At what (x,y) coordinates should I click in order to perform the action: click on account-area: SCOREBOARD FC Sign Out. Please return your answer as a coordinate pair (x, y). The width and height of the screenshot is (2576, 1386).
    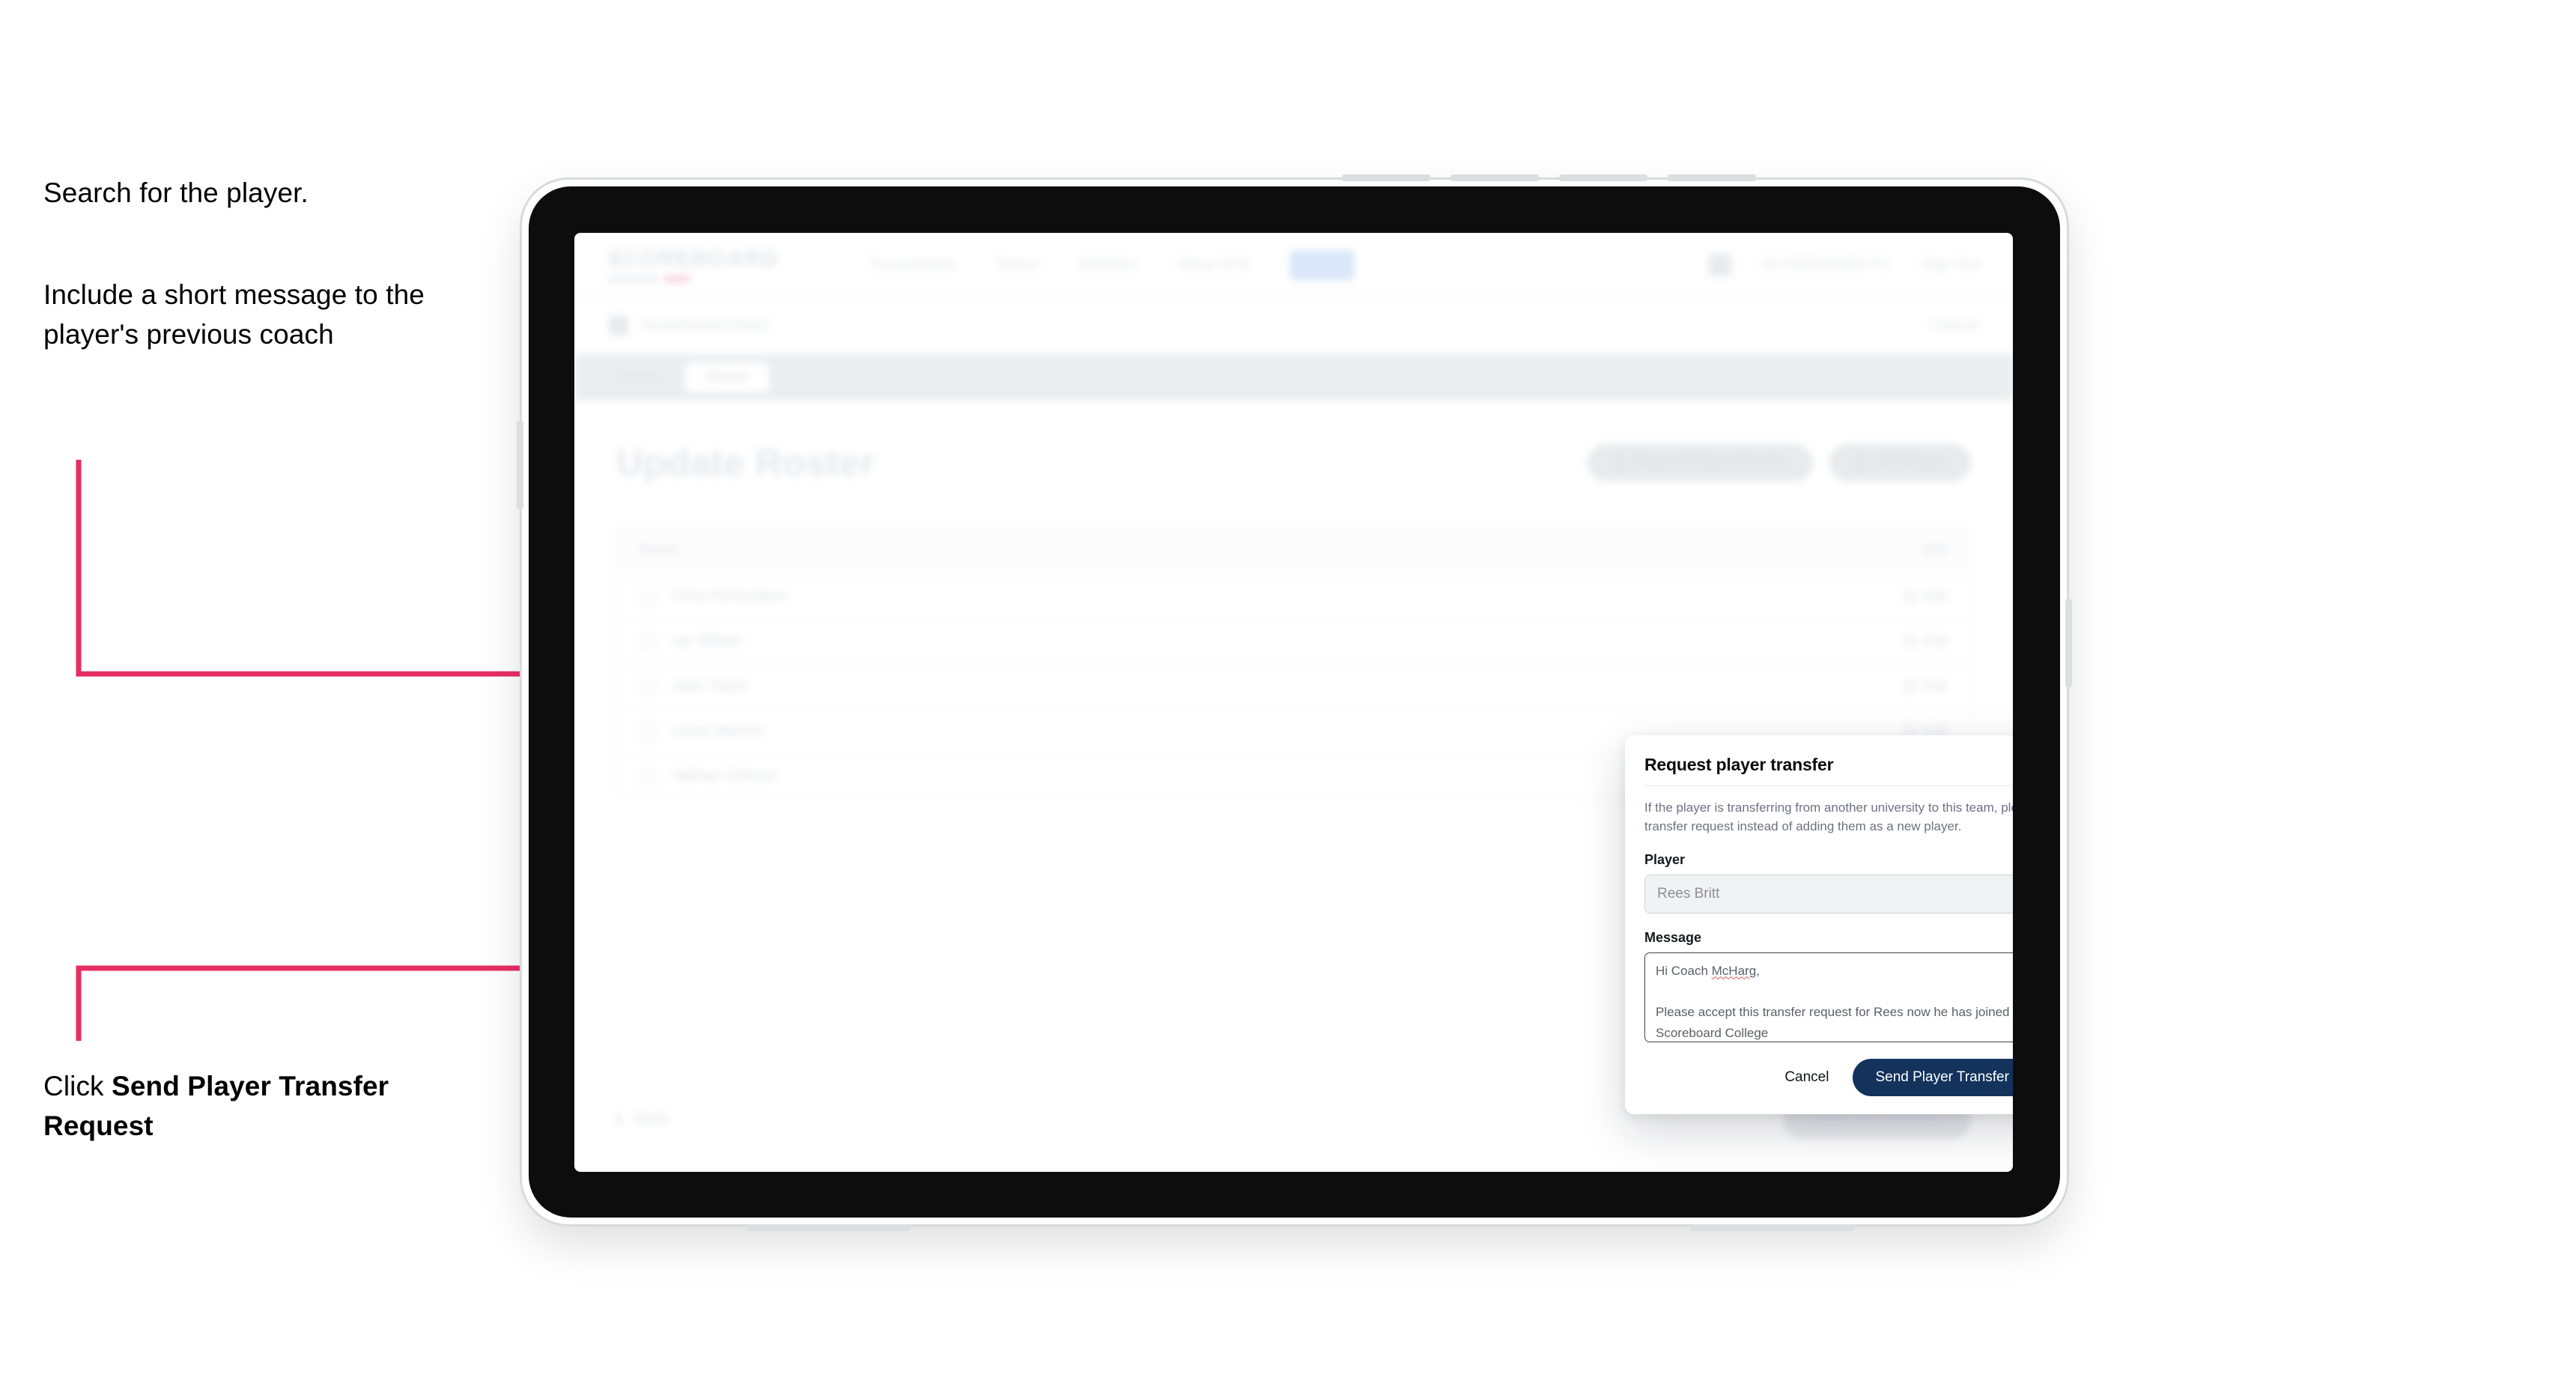
    Looking at the image, I should click on (1844, 264).